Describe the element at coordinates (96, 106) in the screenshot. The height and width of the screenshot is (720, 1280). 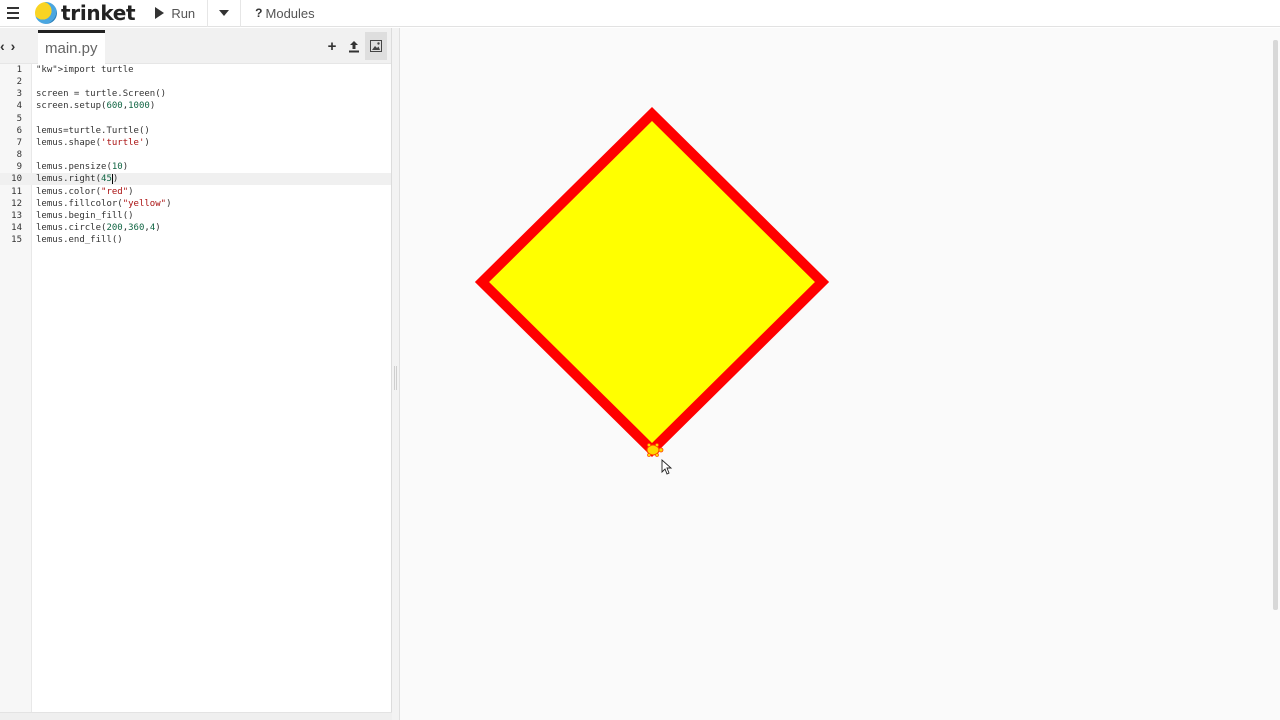
I see `code-text: screen.setup(600,1000)` at that location.